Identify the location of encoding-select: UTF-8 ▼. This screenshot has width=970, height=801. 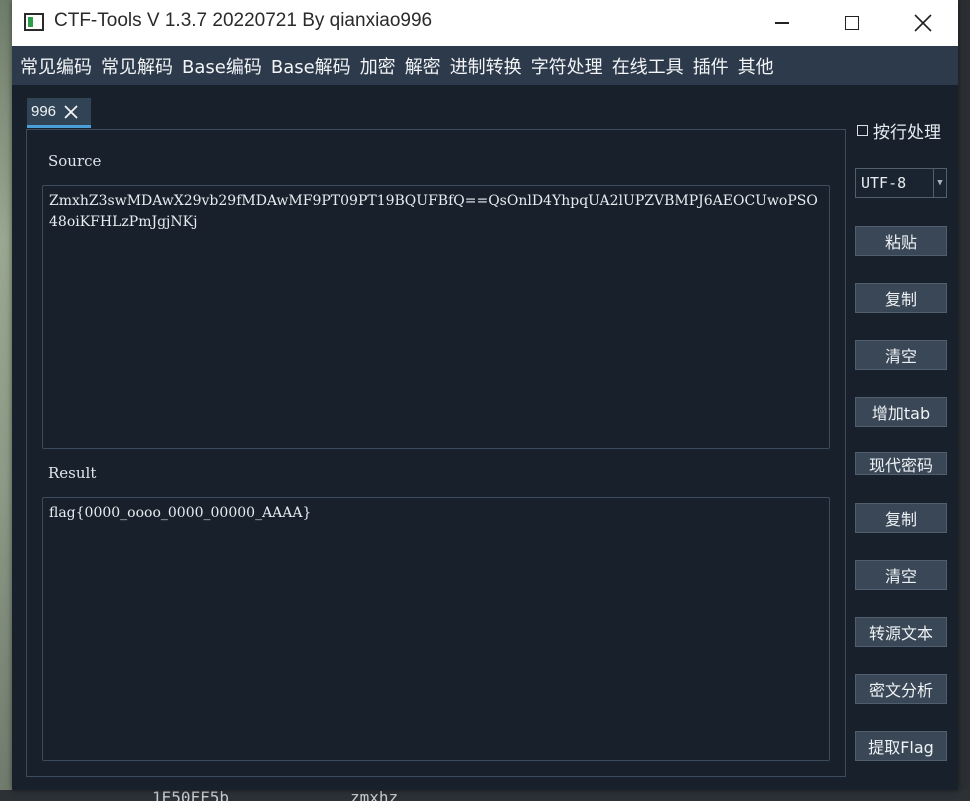
(901, 183).